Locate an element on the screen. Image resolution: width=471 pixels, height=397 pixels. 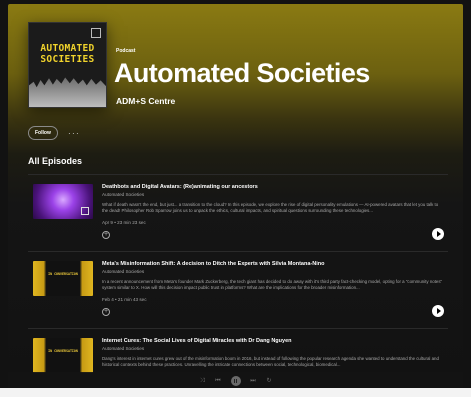
cover-title: AUTOMATED SOCIETIES is located at coordinates (67, 54).